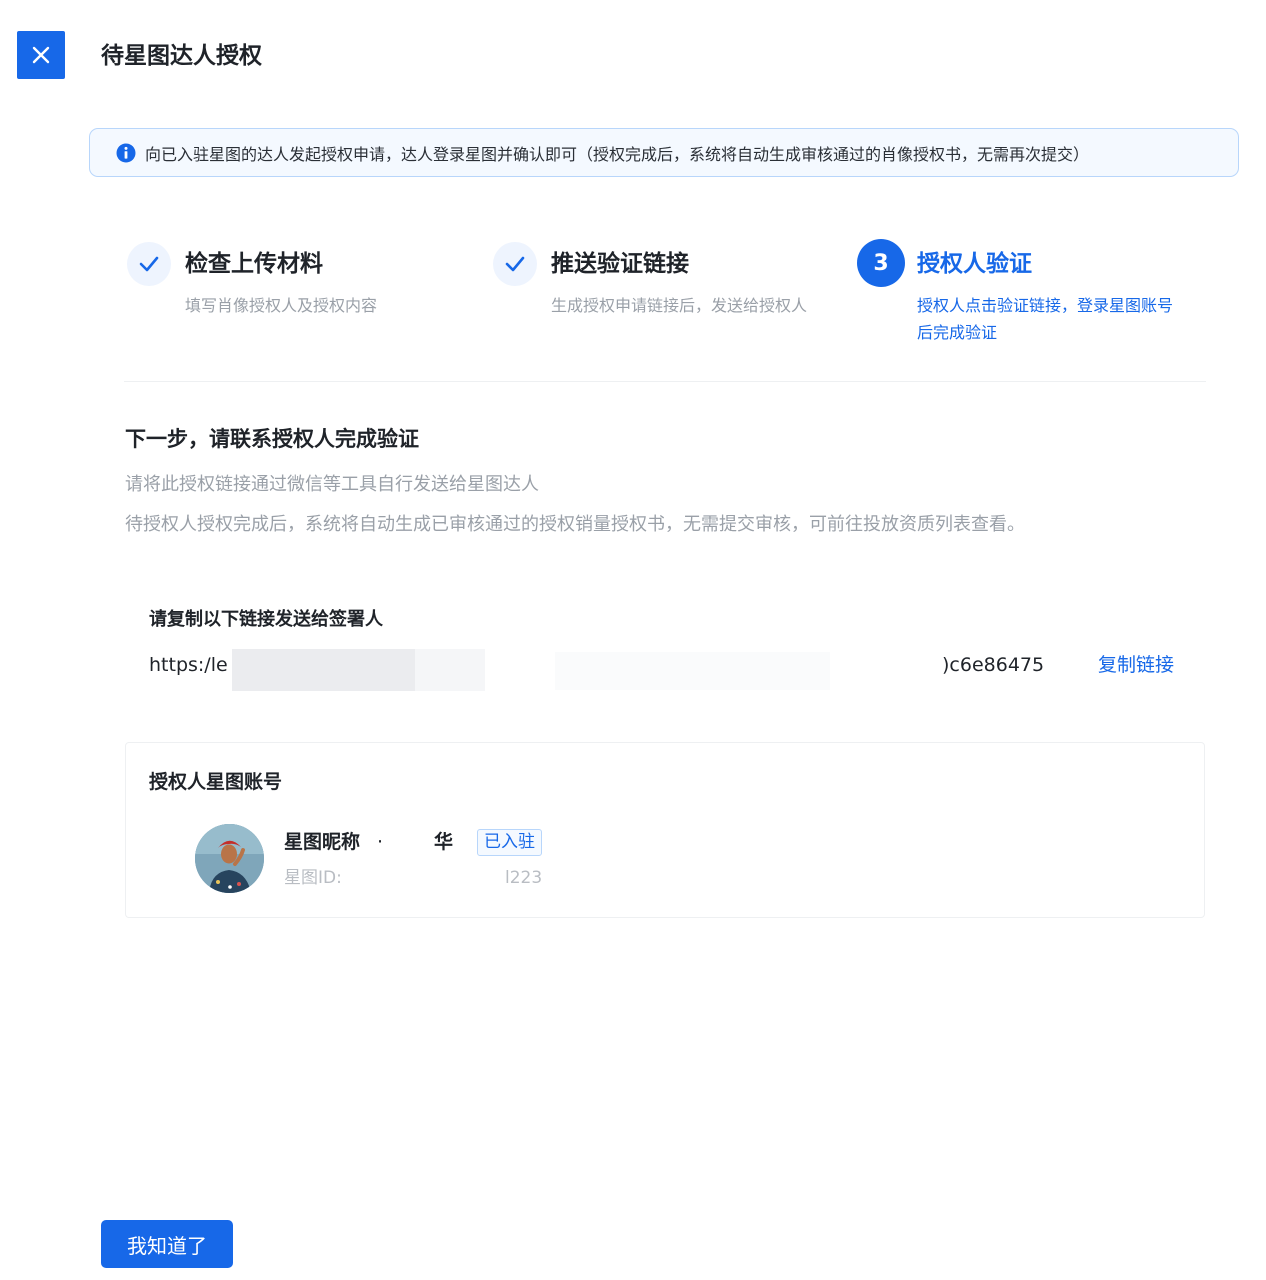  Describe the element at coordinates (322, 842) in the screenshot. I see `nickname: 星图昵称` at that location.